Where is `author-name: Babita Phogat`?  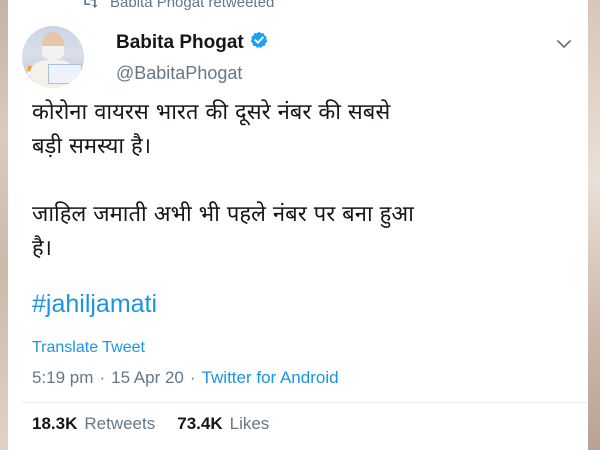 author-name: Babita Phogat is located at coordinates (180, 43).